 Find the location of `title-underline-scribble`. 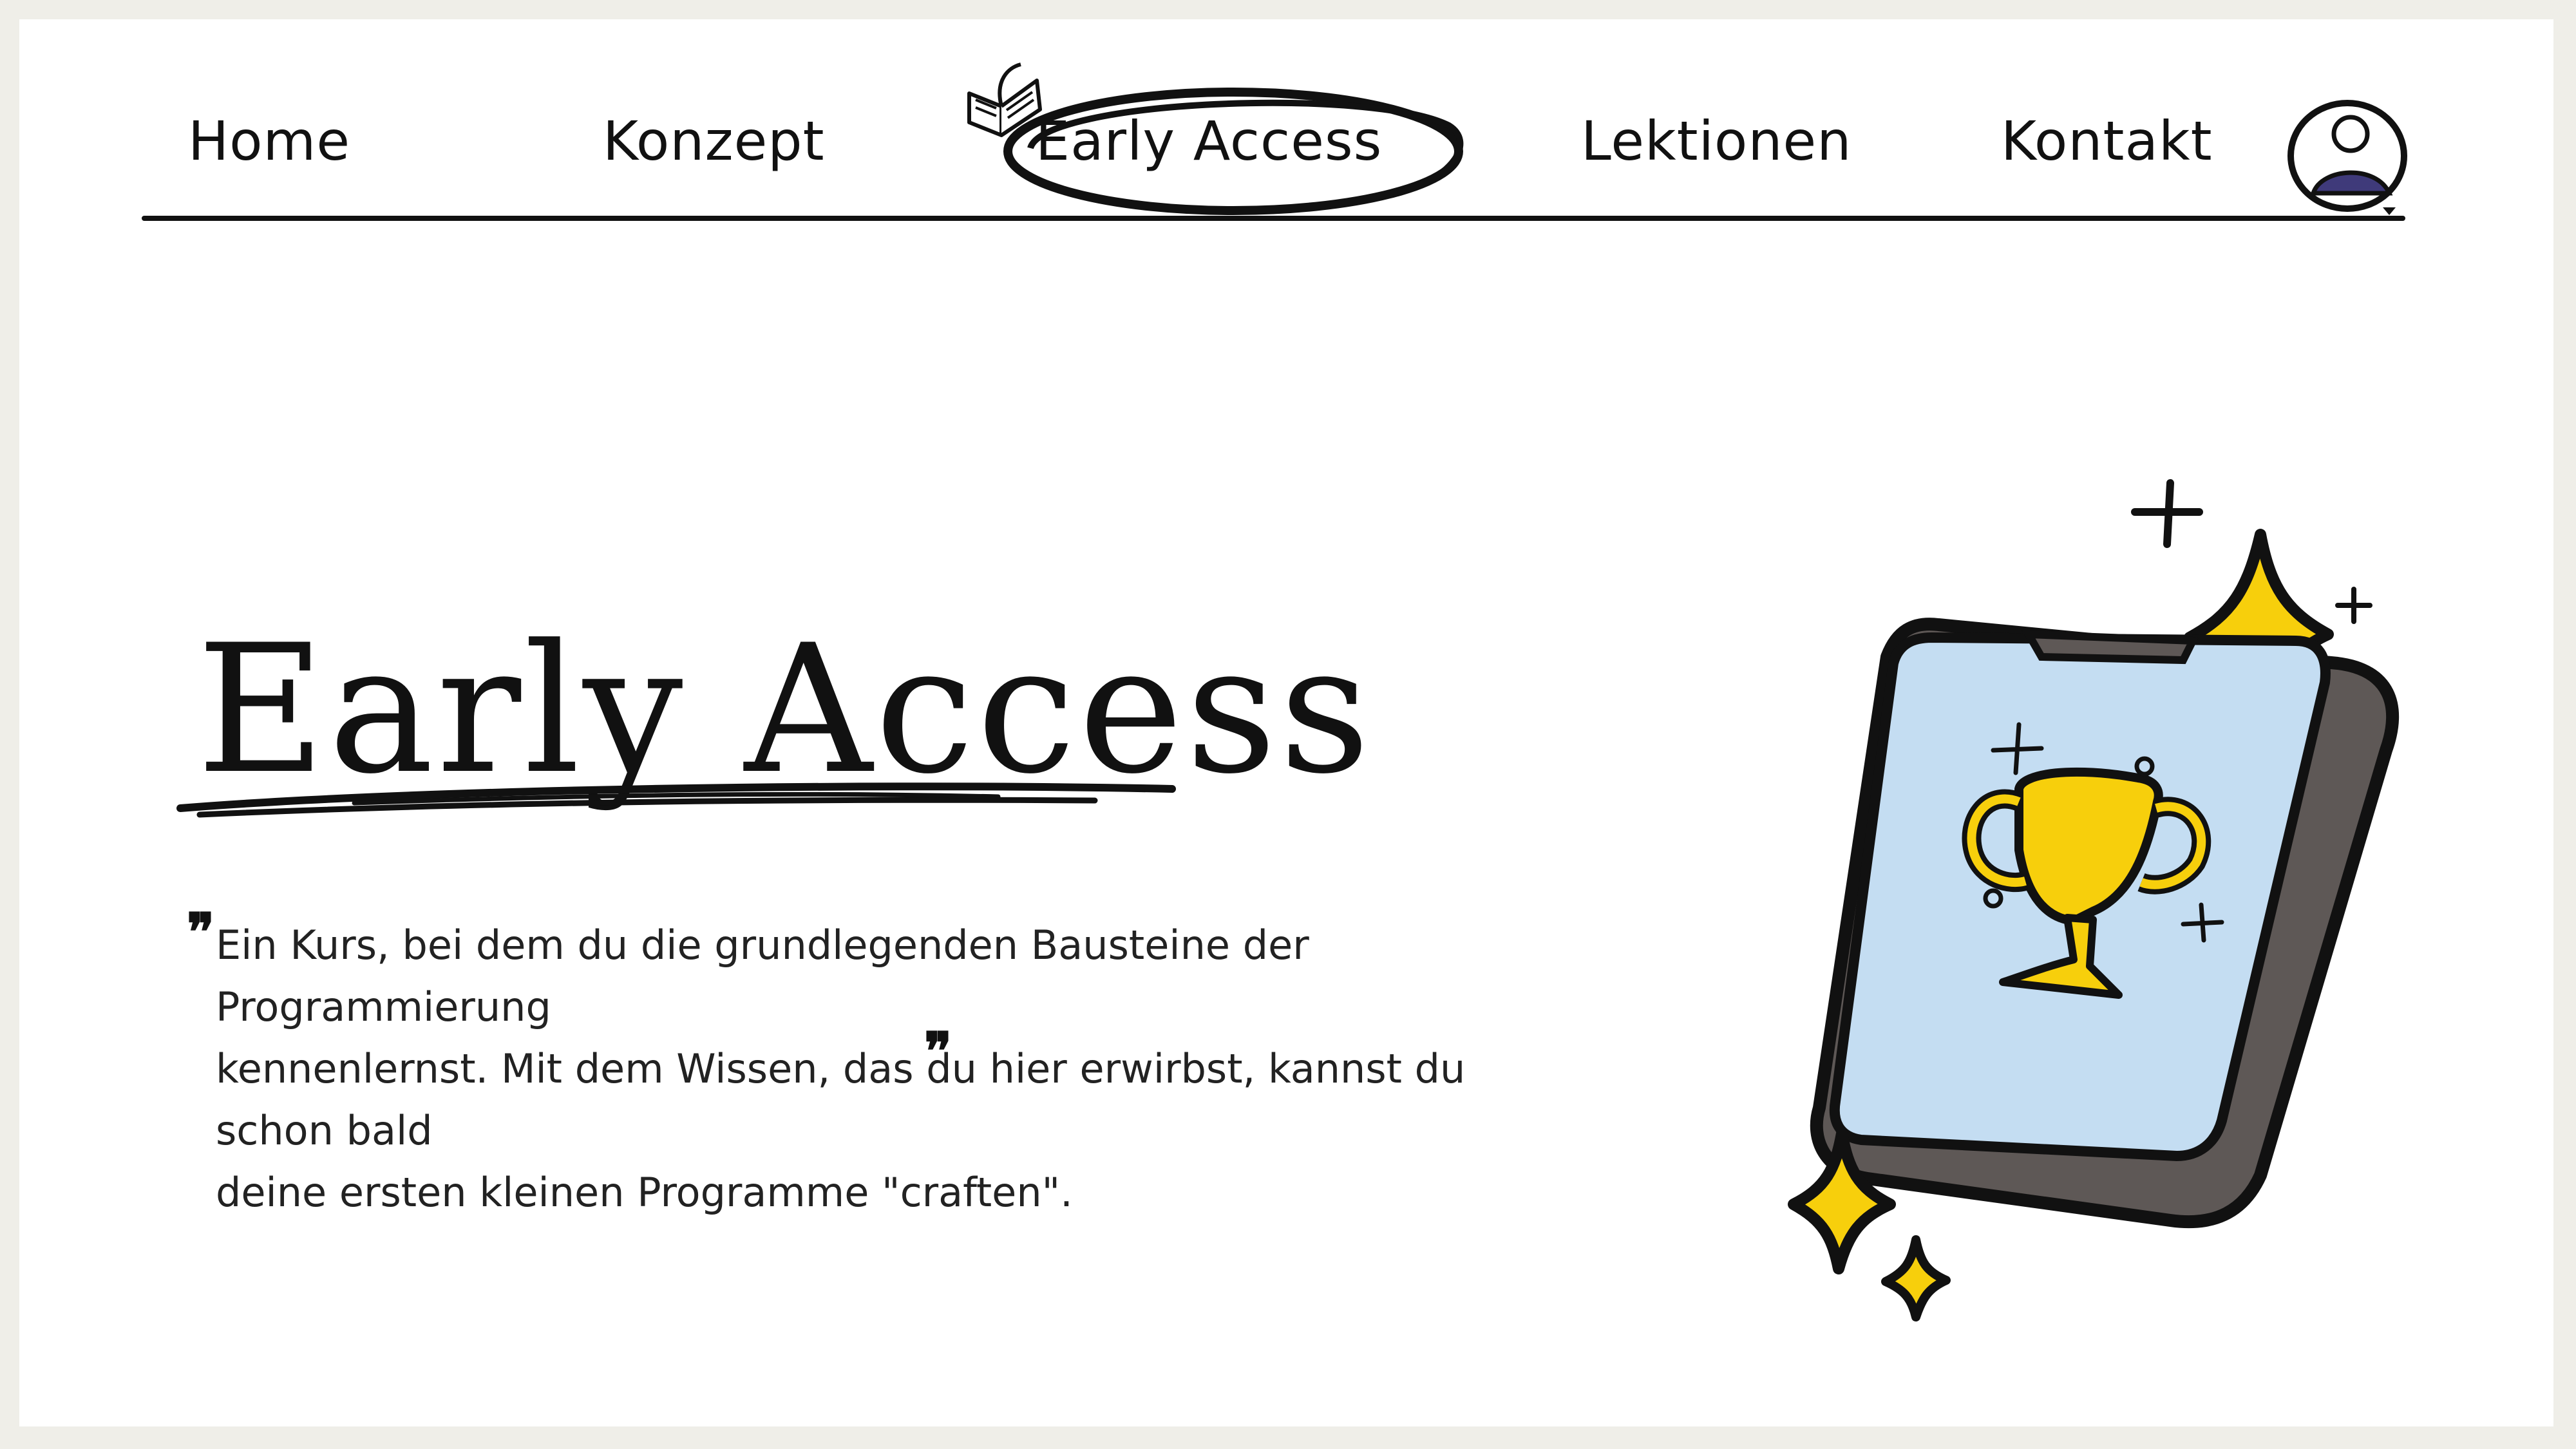

title-underline-scribble is located at coordinates (676, 800).